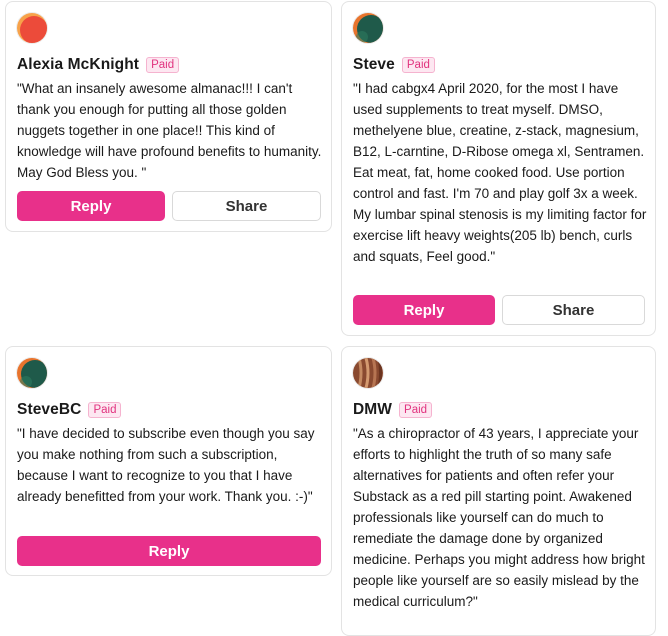  What do you see at coordinates (78, 65) in the screenshot?
I see `commenter-name: Alexia McKnight` at bounding box center [78, 65].